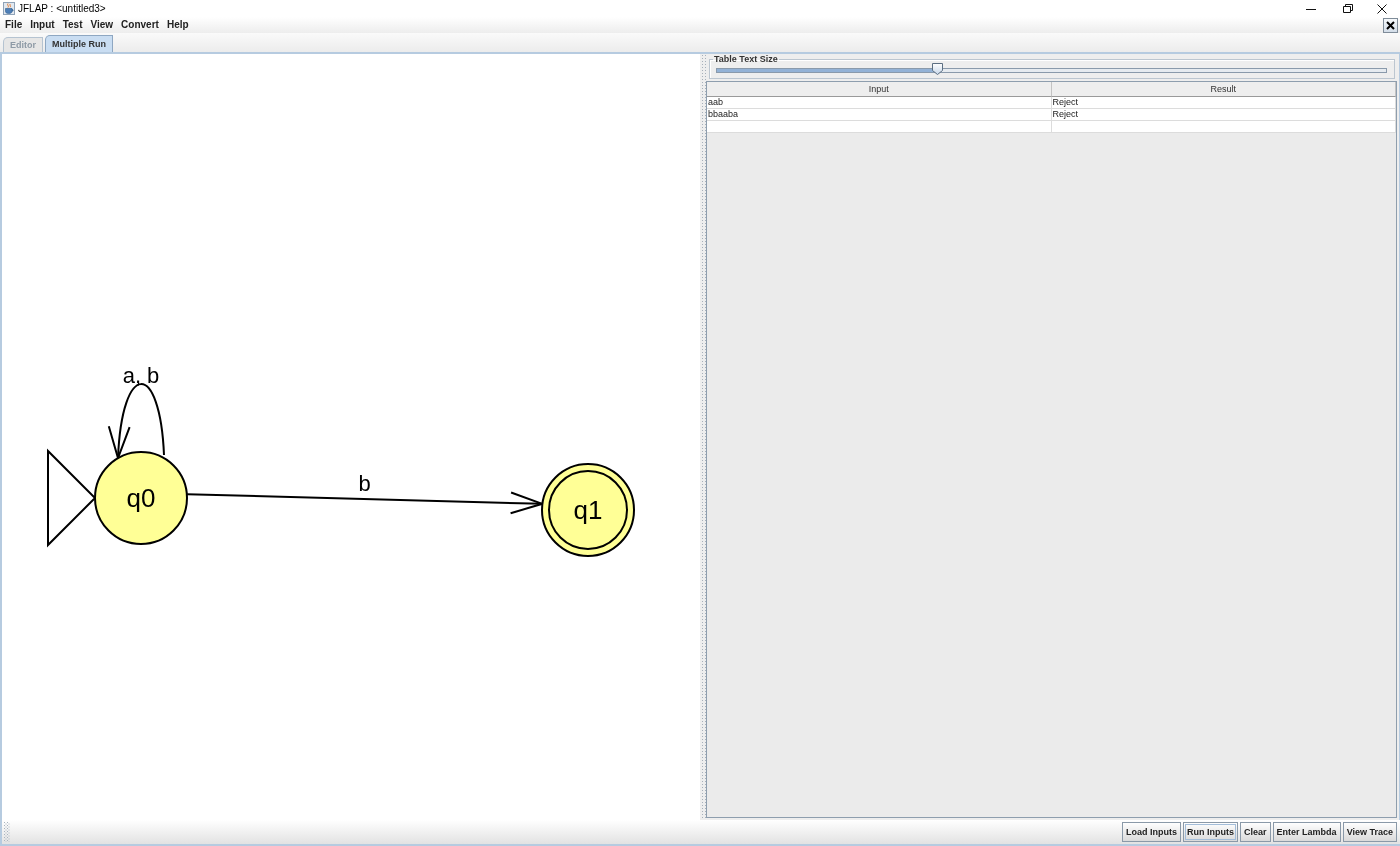 The height and width of the screenshot is (846, 1400). Describe the element at coordinates (141, 498) in the screenshot. I see `state-label: q0` at that location.